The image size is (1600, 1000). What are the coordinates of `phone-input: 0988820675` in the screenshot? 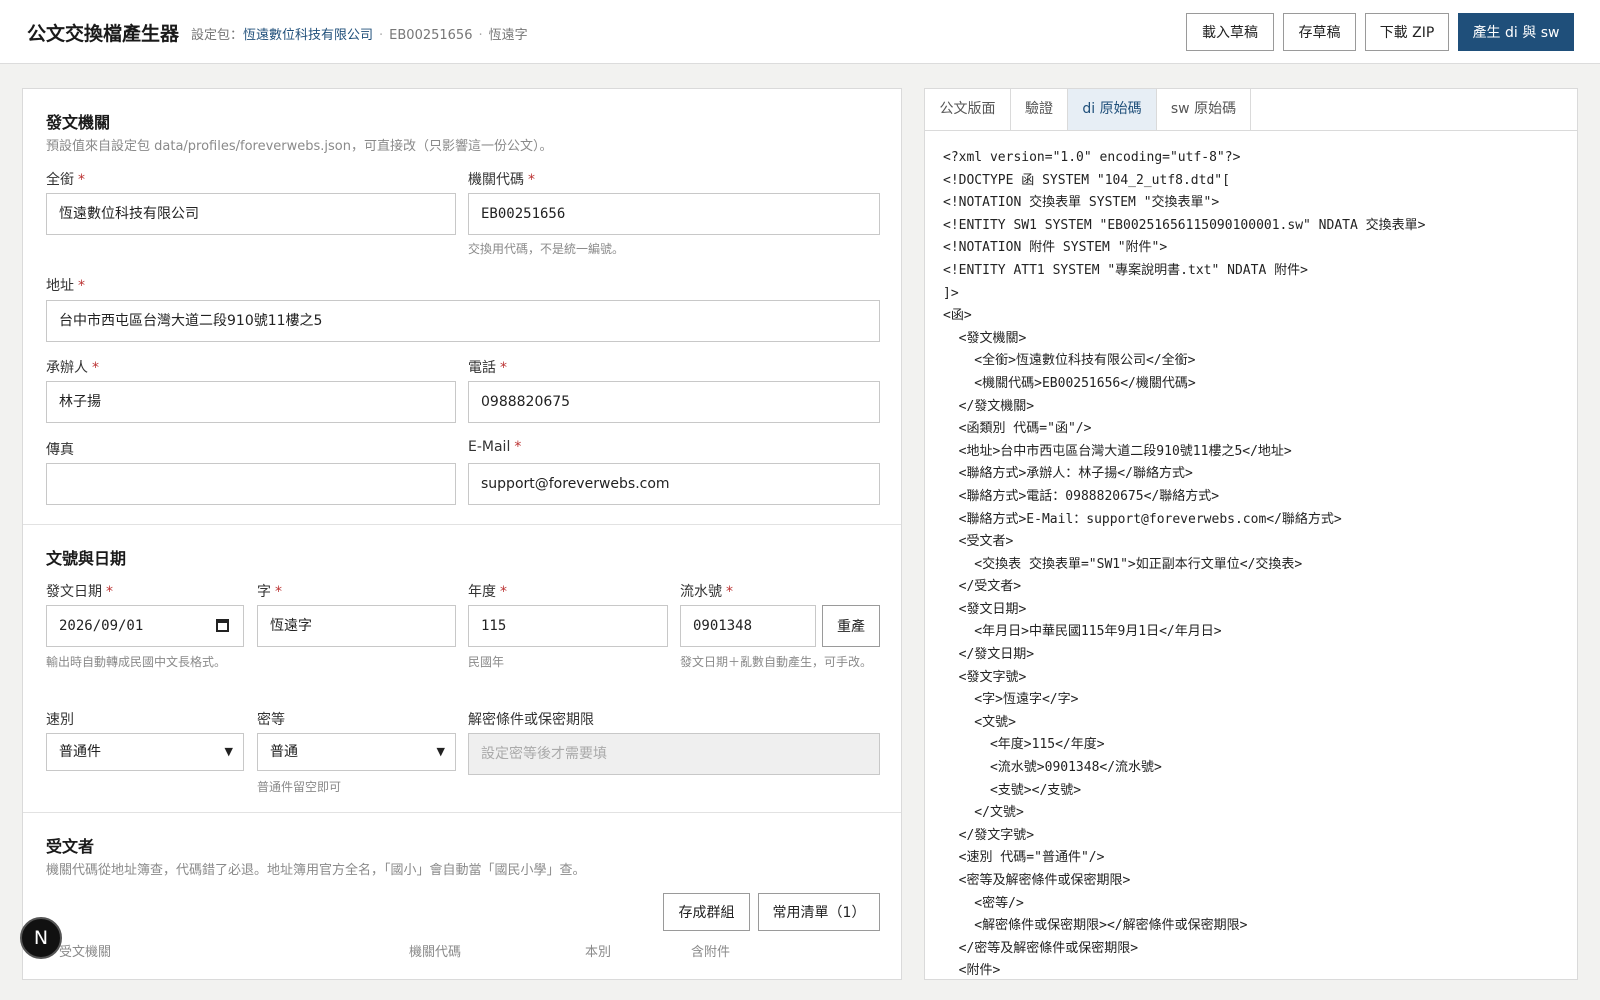 It's located at (674, 402).